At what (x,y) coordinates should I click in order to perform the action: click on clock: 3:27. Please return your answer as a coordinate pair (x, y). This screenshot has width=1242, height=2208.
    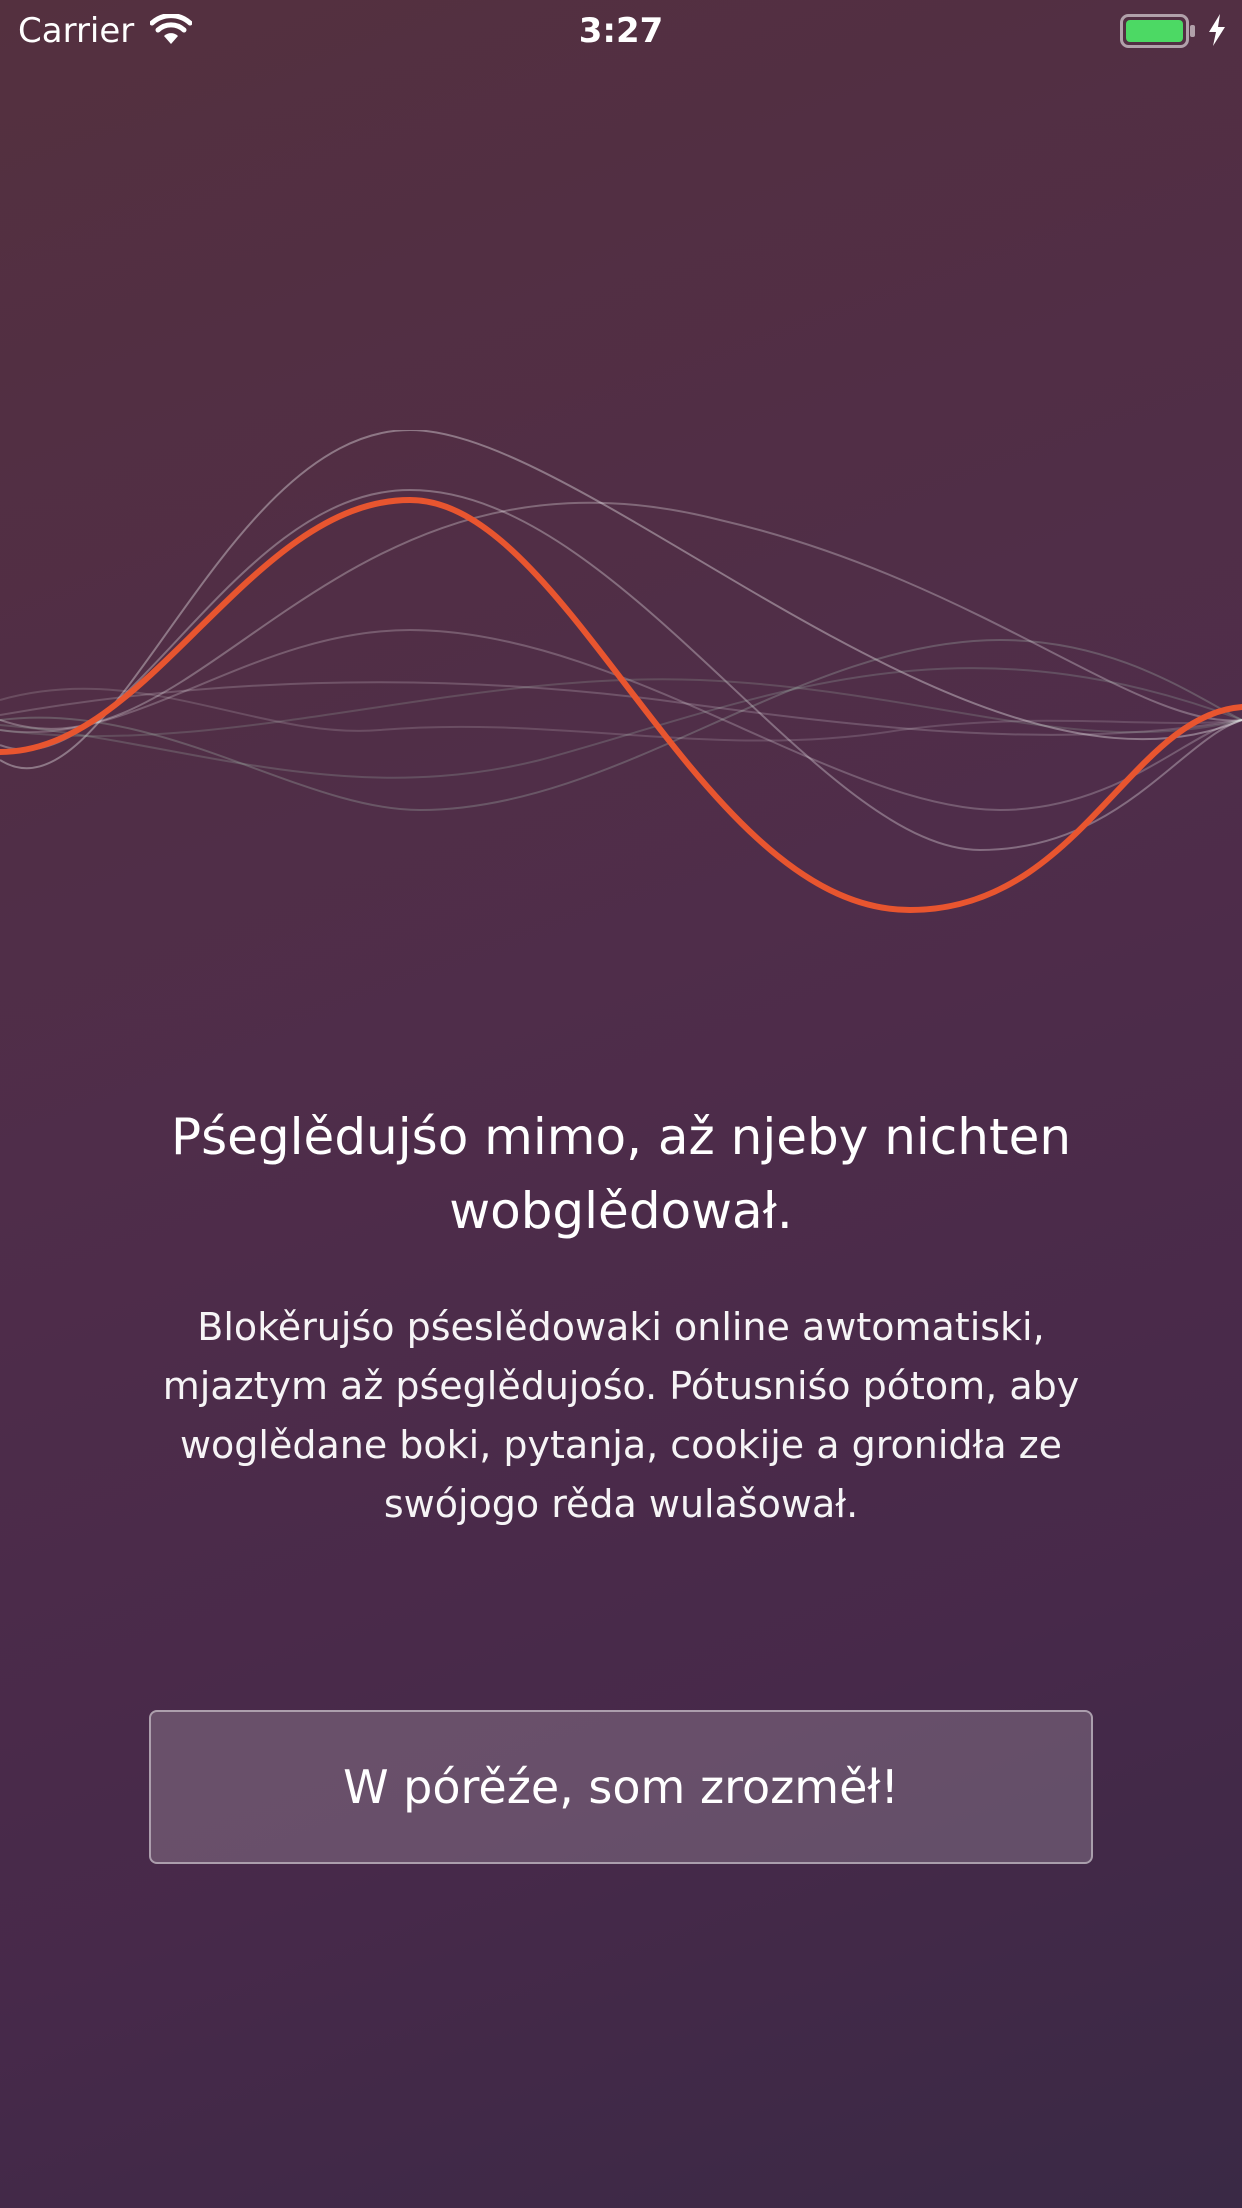
    Looking at the image, I should click on (621, 31).